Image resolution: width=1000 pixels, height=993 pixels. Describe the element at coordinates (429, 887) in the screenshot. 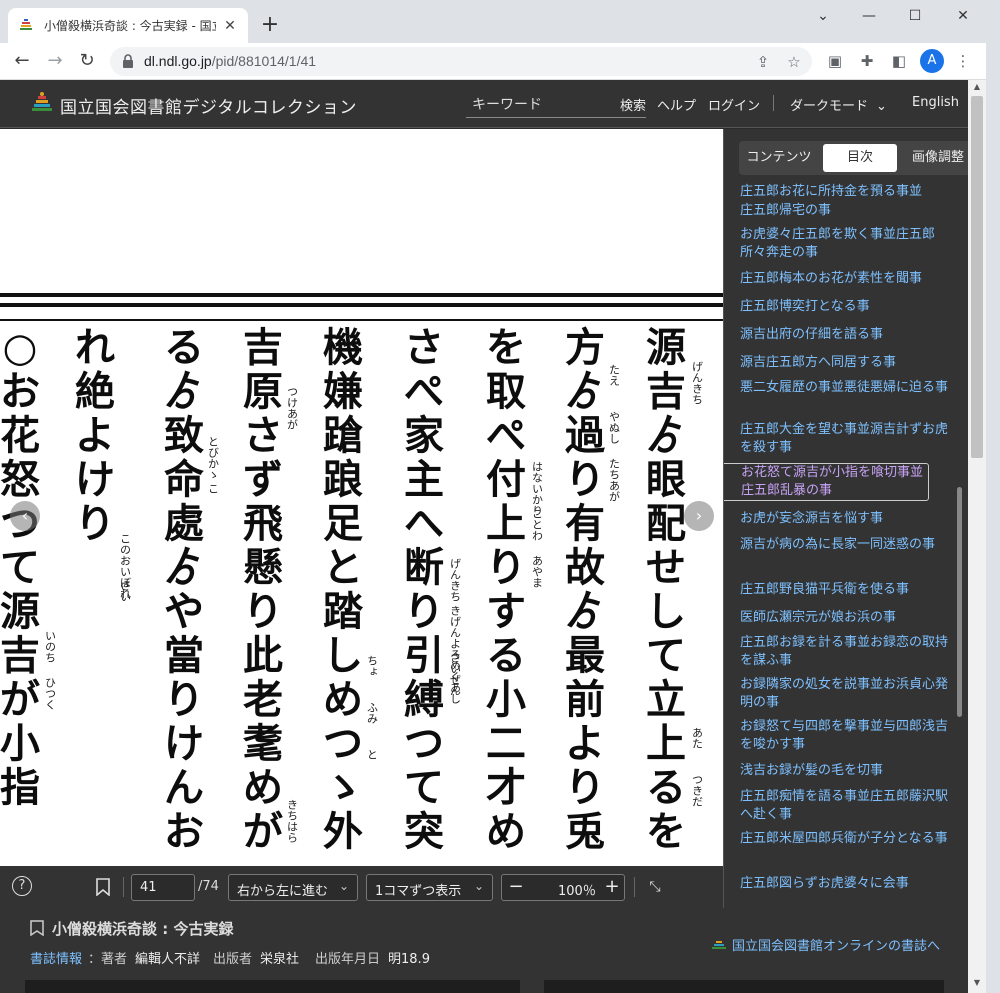

I see `display-mode-select: 1コマずつ表示 ⌄` at that location.